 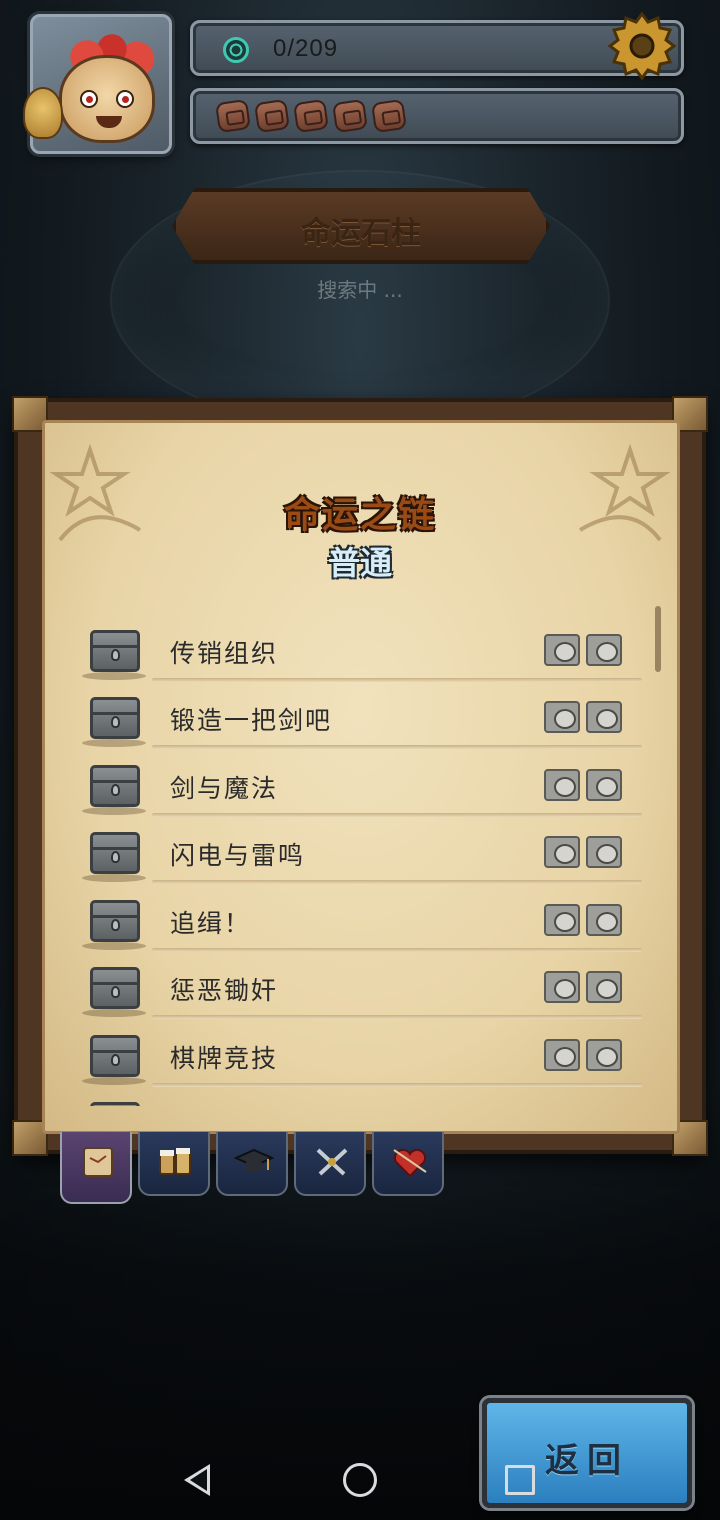 I want to click on tab-romance, so click(x=408, y=1164).